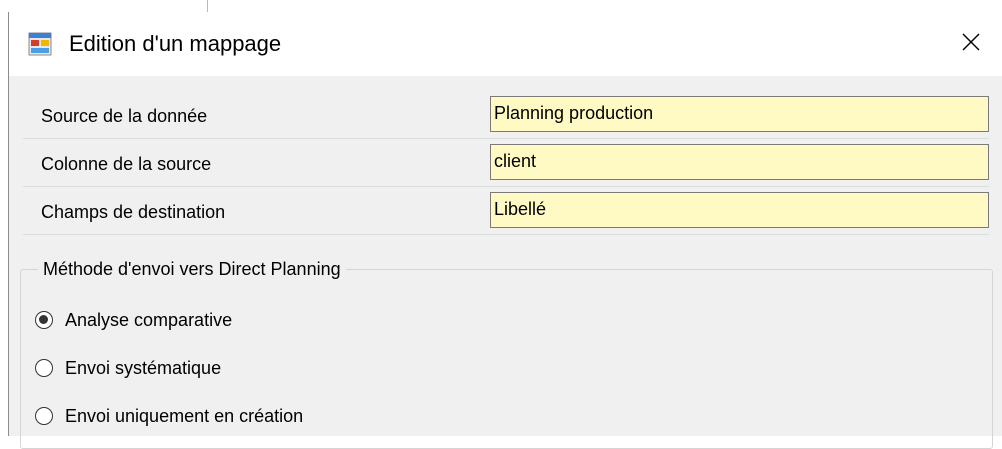 The image size is (1002, 449). Describe the element at coordinates (126, 164) in the screenshot. I see `column-label: Colonne de la source` at that location.